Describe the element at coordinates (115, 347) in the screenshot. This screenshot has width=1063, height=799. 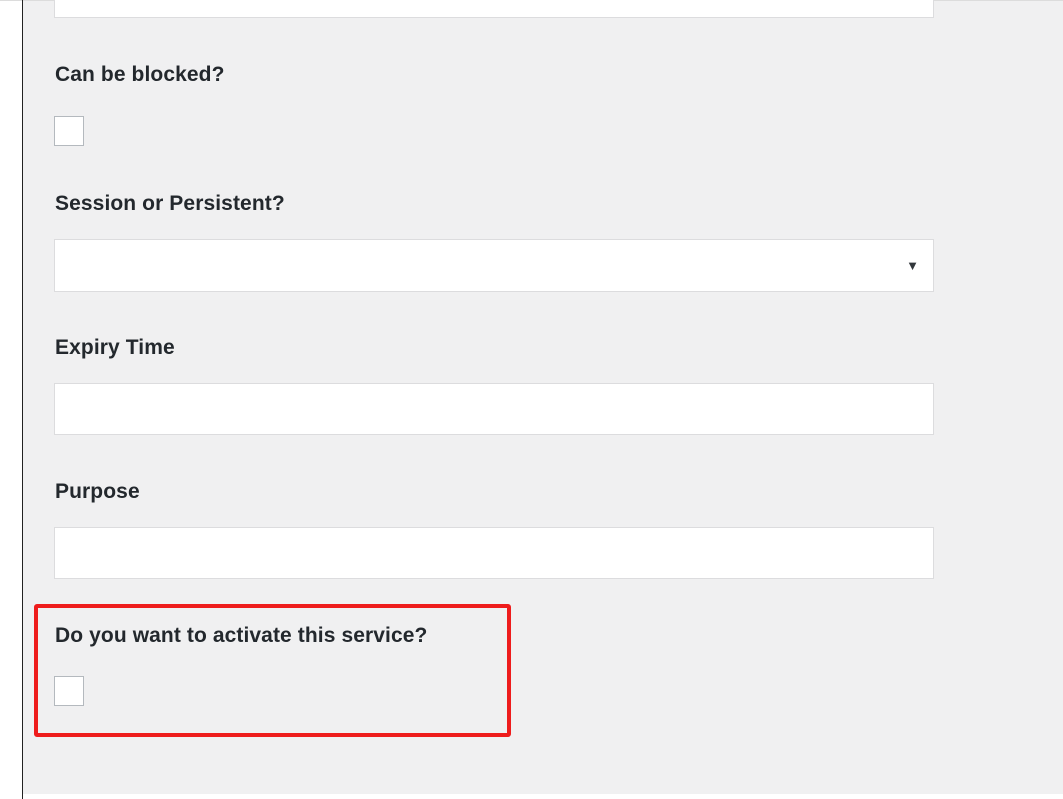
I see `expiry-time-label: Expiry Time` at that location.